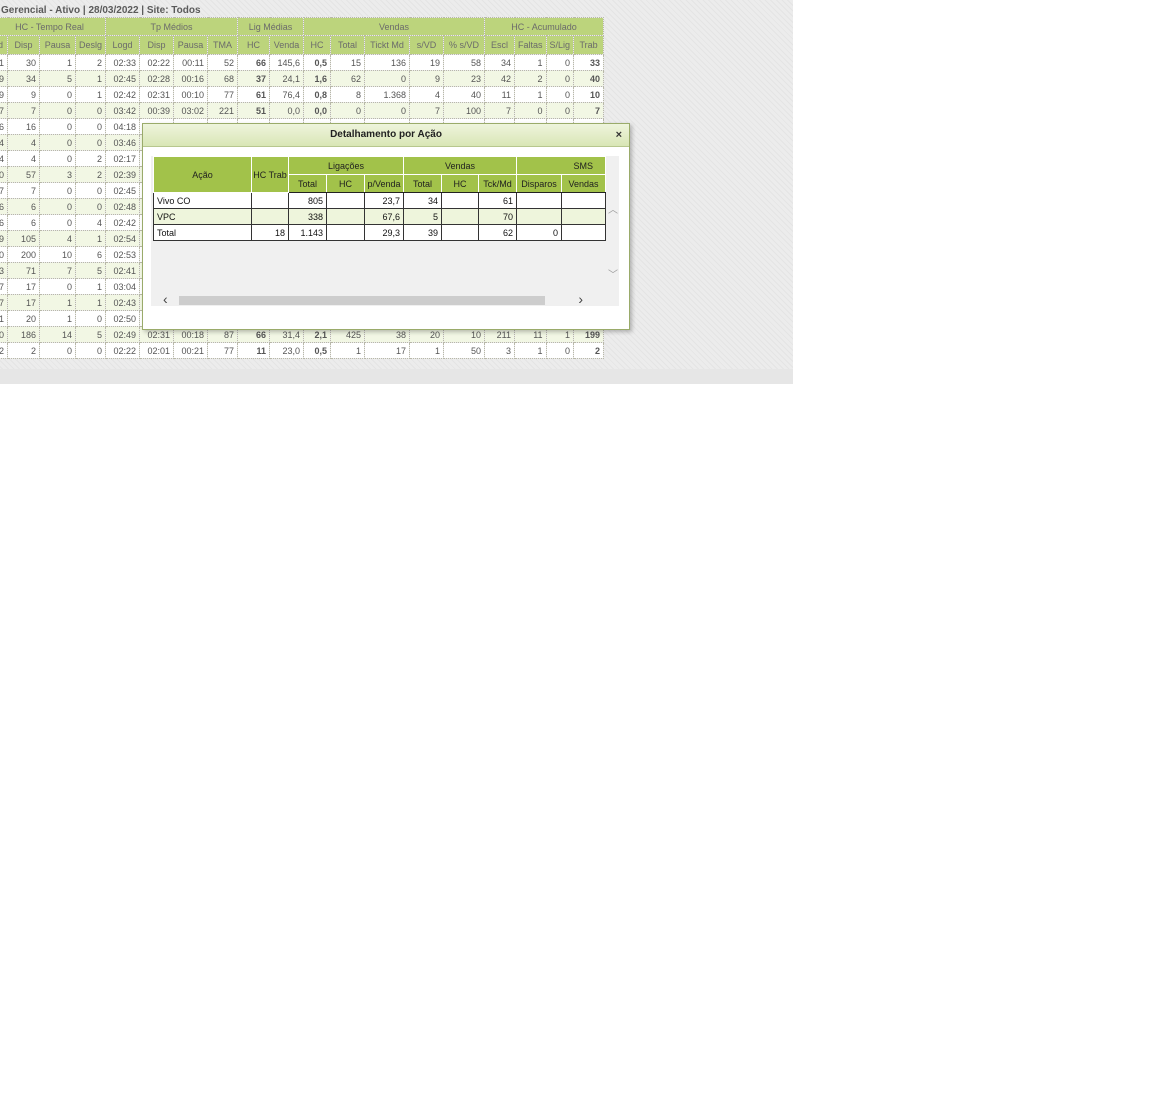 The image size is (1166, 1114). Describe the element at coordinates (202, 200) in the screenshot. I see `cell-acao: Vivo CO` at that location.